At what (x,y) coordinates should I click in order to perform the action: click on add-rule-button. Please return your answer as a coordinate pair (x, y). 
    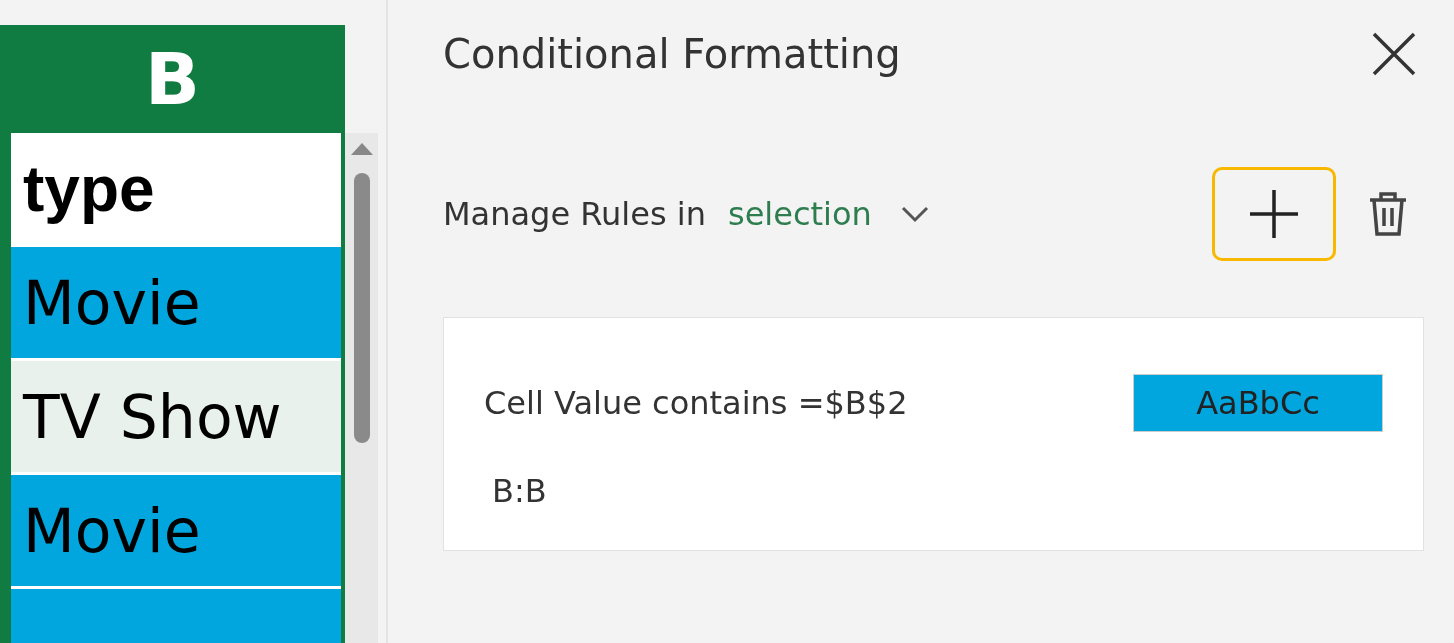
    Looking at the image, I should click on (1274, 214).